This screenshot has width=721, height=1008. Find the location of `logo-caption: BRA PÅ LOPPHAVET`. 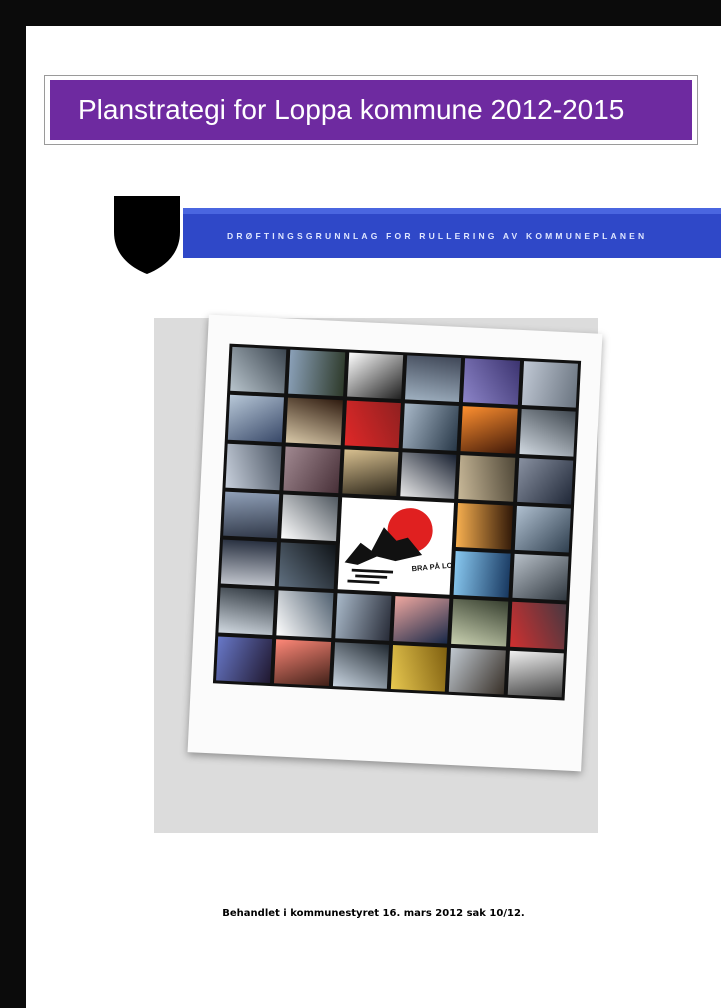

logo-caption: BRA PÅ LOPPHAVET is located at coordinates (432, 565).